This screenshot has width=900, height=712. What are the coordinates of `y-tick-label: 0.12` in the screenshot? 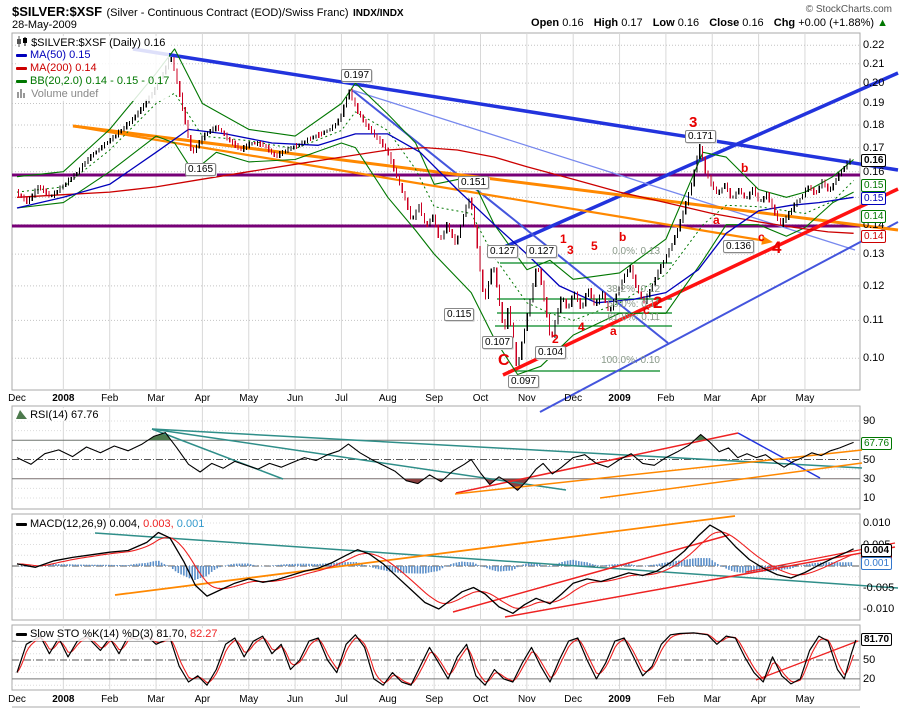 It's located at (874, 286).